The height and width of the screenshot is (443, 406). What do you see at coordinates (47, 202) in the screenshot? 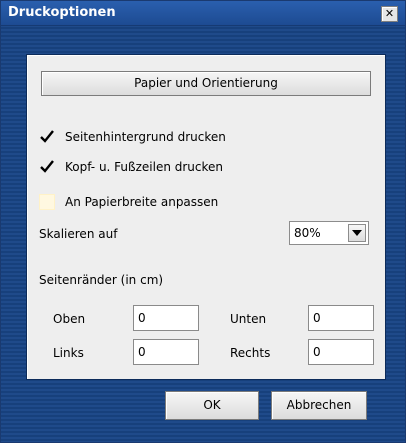
I see `checkbox-fit-width` at bounding box center [47, 202].